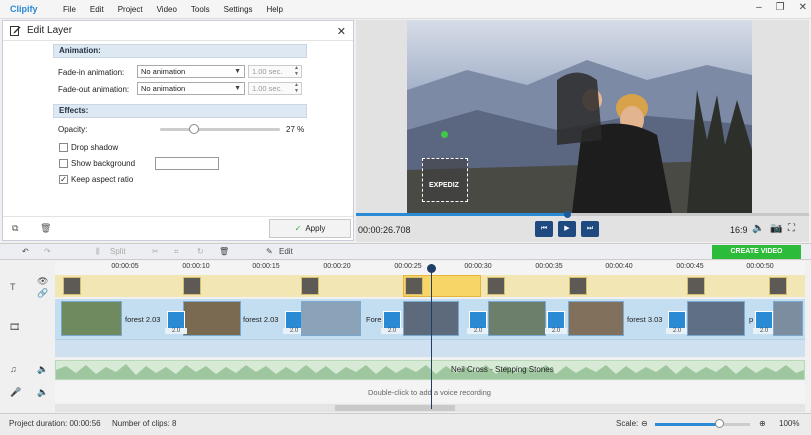  Describe the element at coordinates (776, 228) in the screenshot. I see `camera-icon: 📷` at that location.